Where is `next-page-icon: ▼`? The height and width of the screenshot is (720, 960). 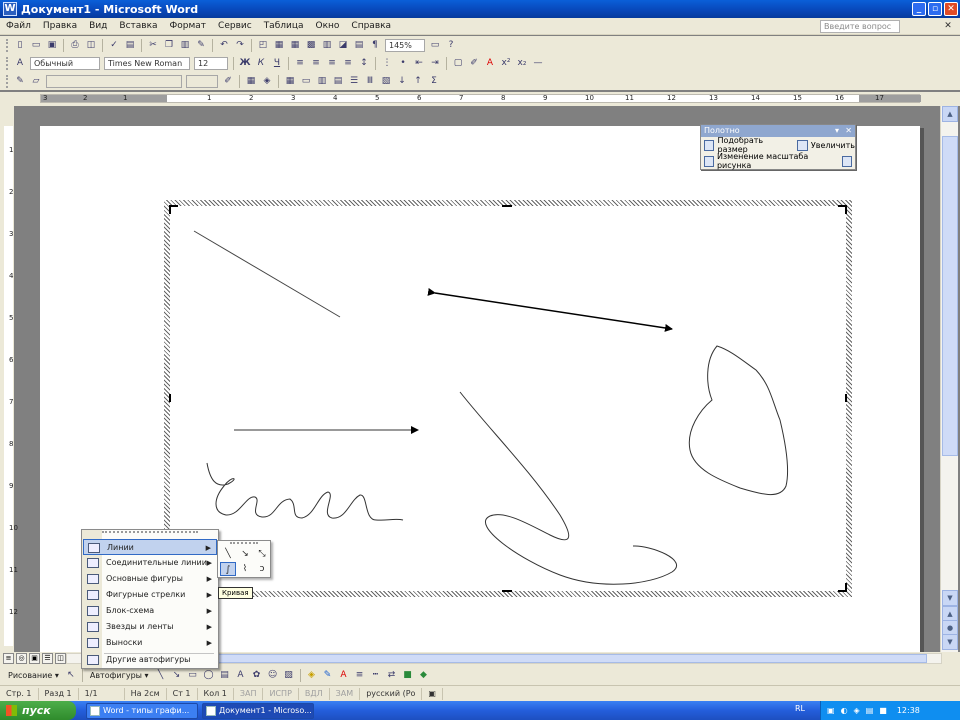
next-page-icon: ▼ is located at coordinates (950, 642).